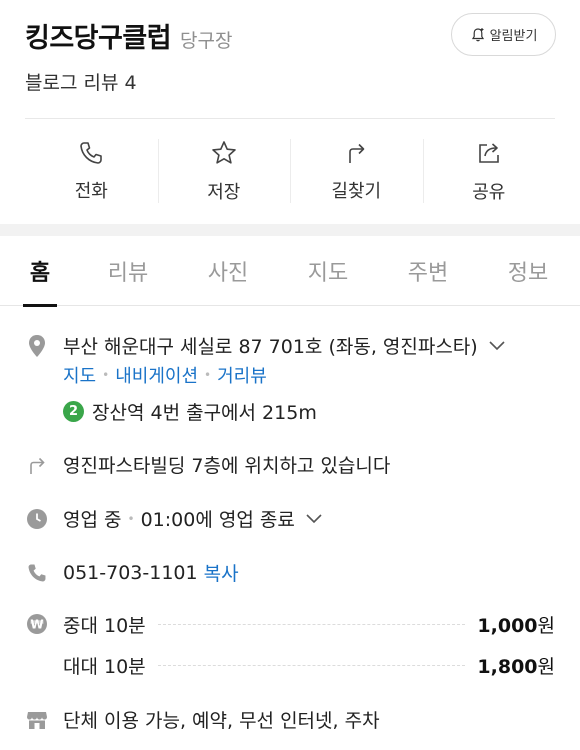  I want to click on amenities-row: 단체 이용 가능, 예약, 무선 인터넷, 주차, so click(202, 719).